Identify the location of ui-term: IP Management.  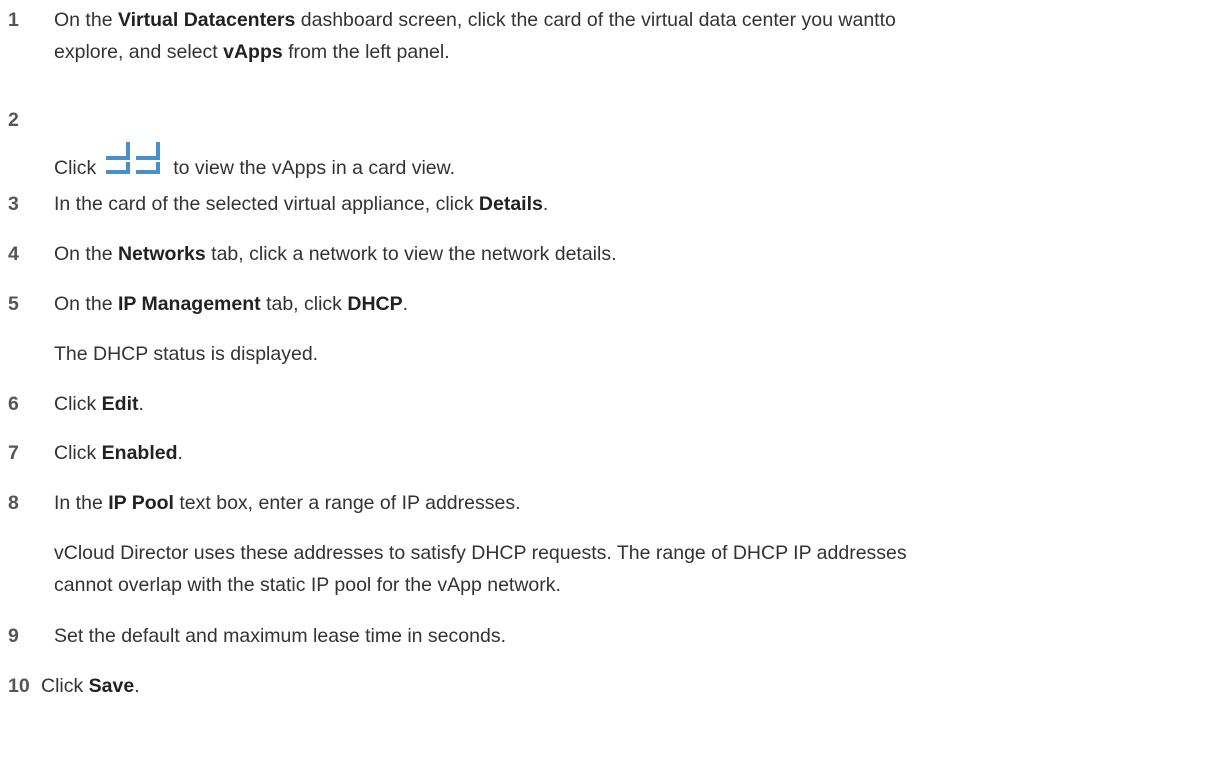
(189, 304).